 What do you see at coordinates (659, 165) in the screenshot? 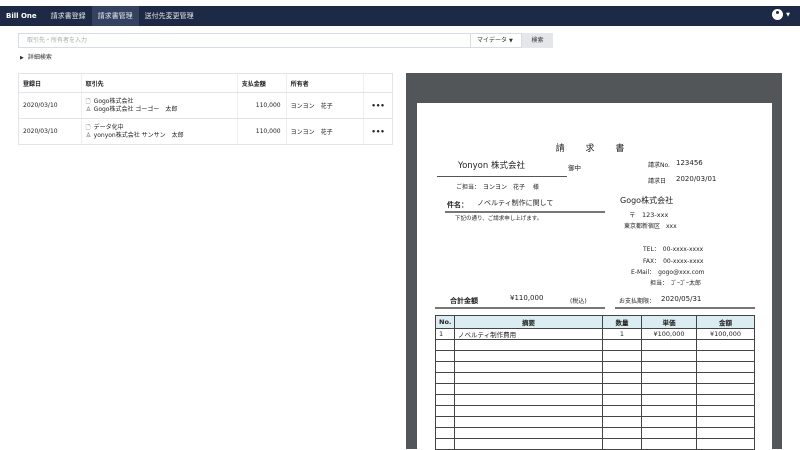
I see `invoice-no-label: 請求No.` at bounding box center [659, 165].